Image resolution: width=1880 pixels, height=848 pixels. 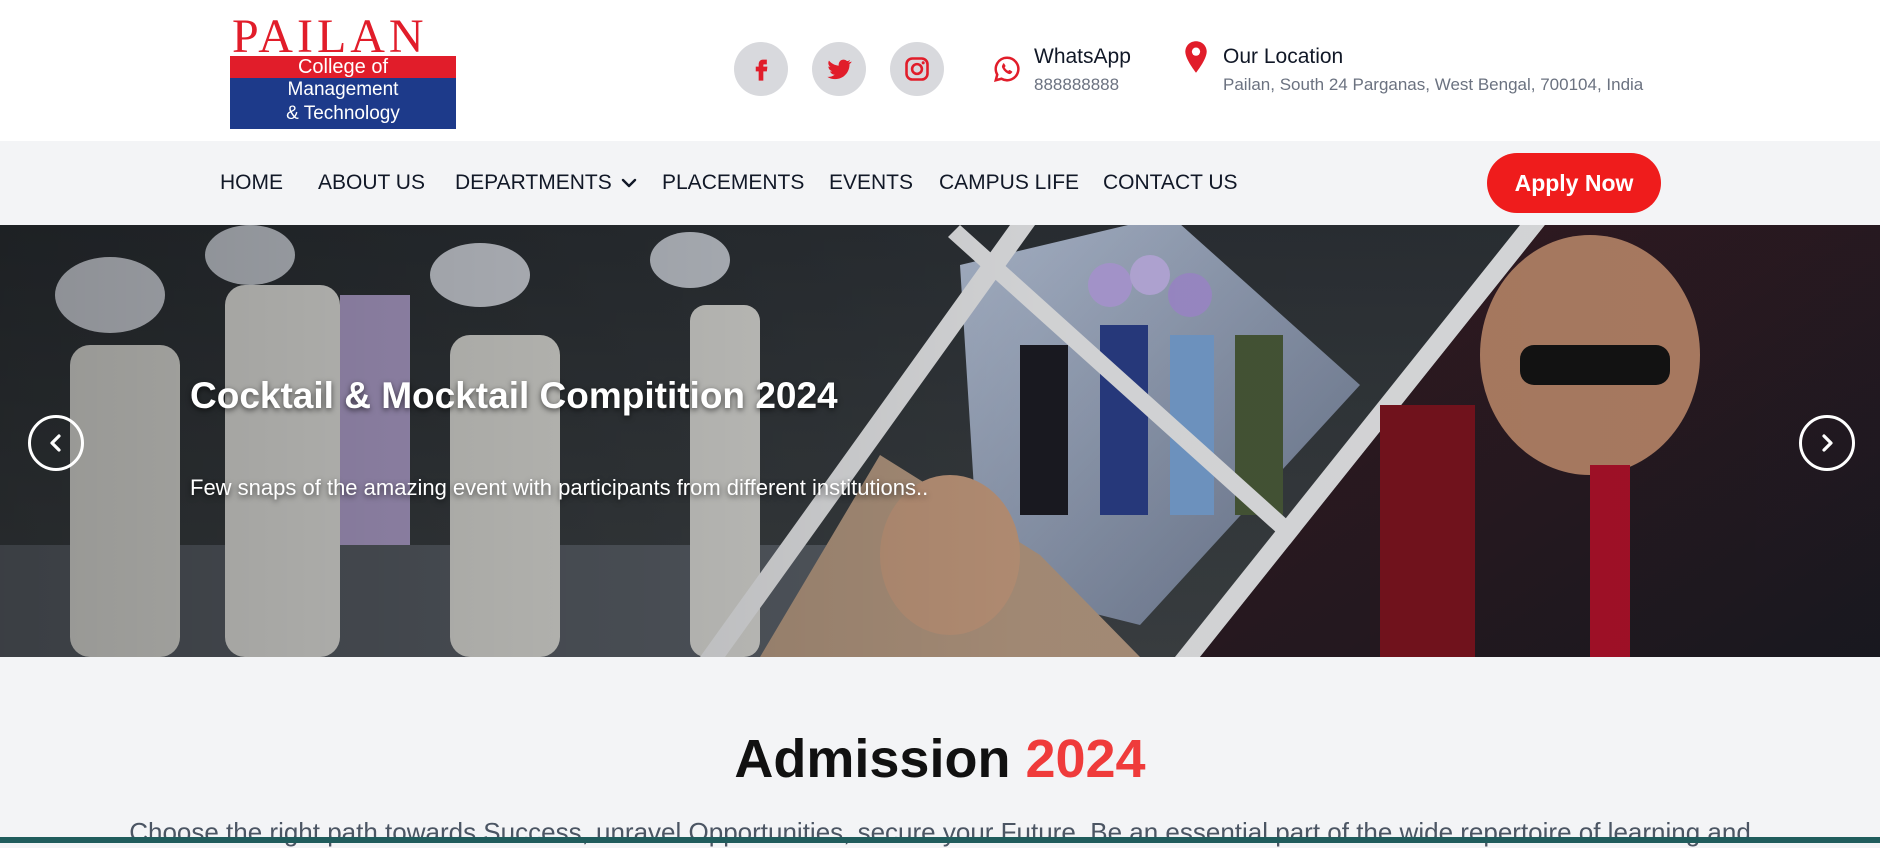 What do you see at coordinates (1085, 759) in the screenshot?
I see `admission-heading-year: 2024` at bounding box center [1085, 759].